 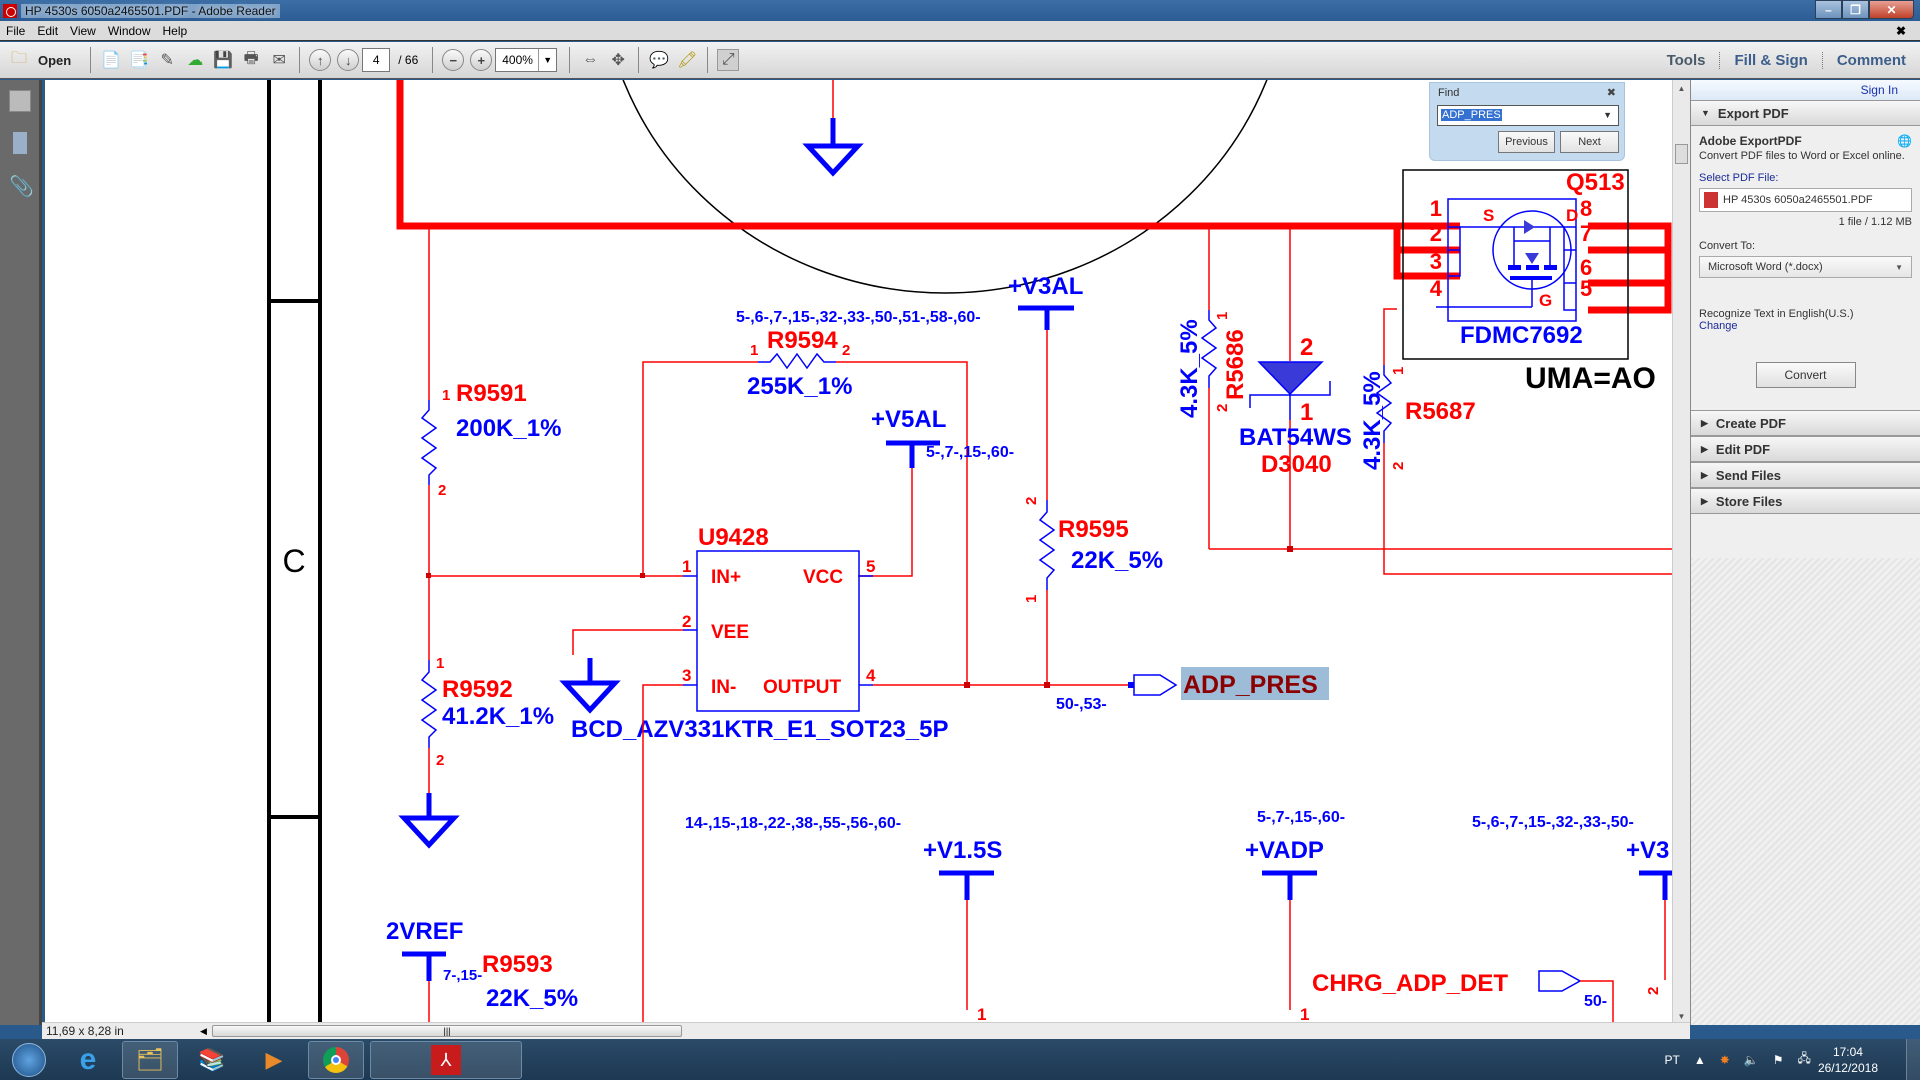 I want to click on show-hidden-icons: ▲, so click(x=1700, y=1060).